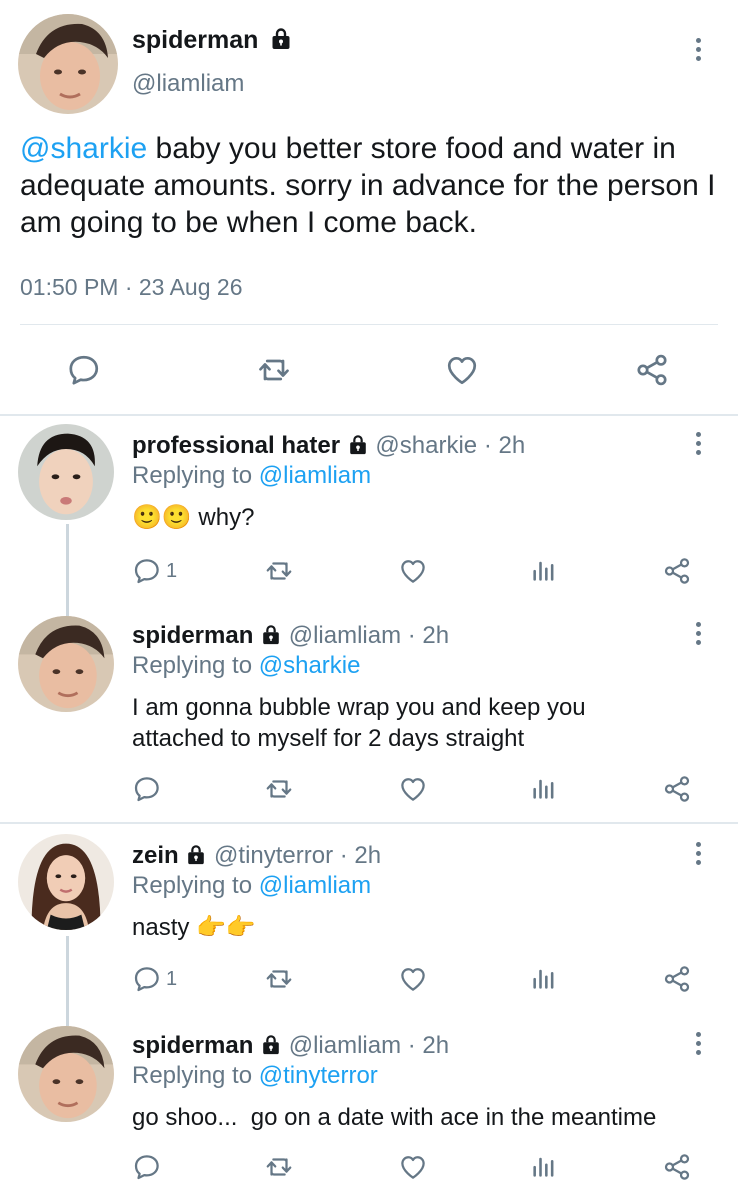 This screenshot has height=1200, width=738. I want to click on author-name: spiderman, so click(195, 40).